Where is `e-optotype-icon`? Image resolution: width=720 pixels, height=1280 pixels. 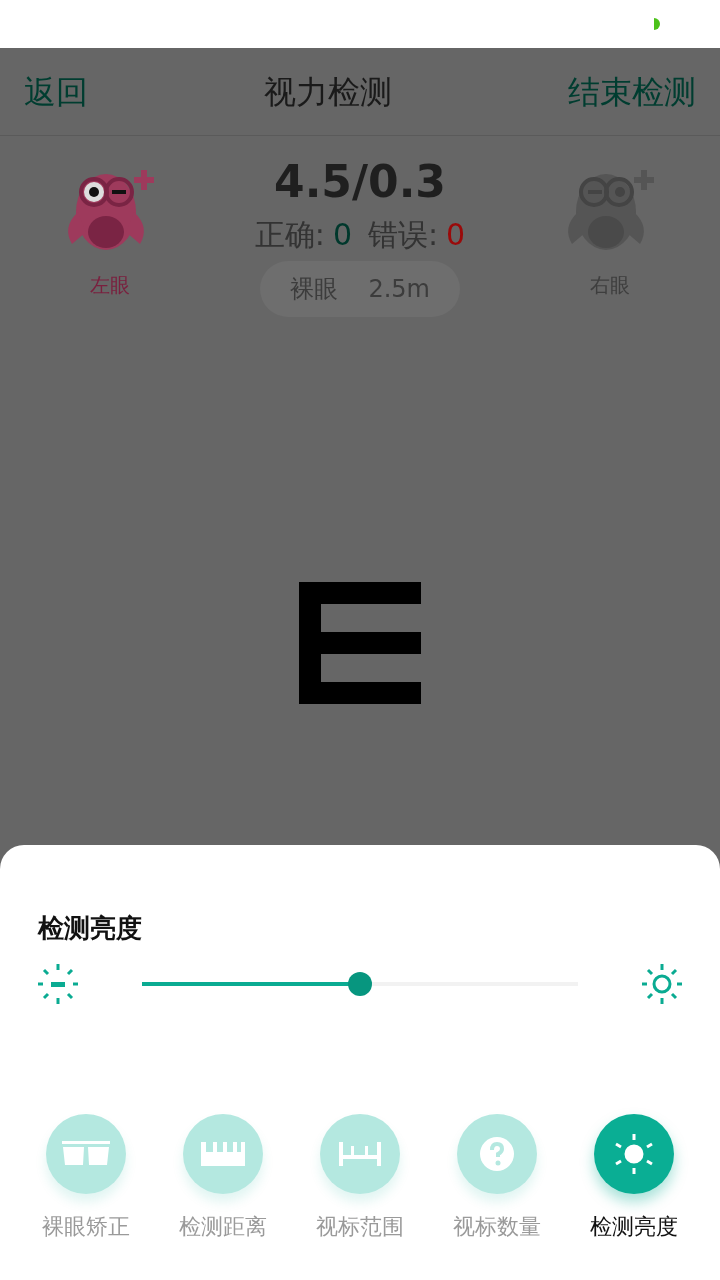 e-optotype-icon is located at coordinates (360, 643).